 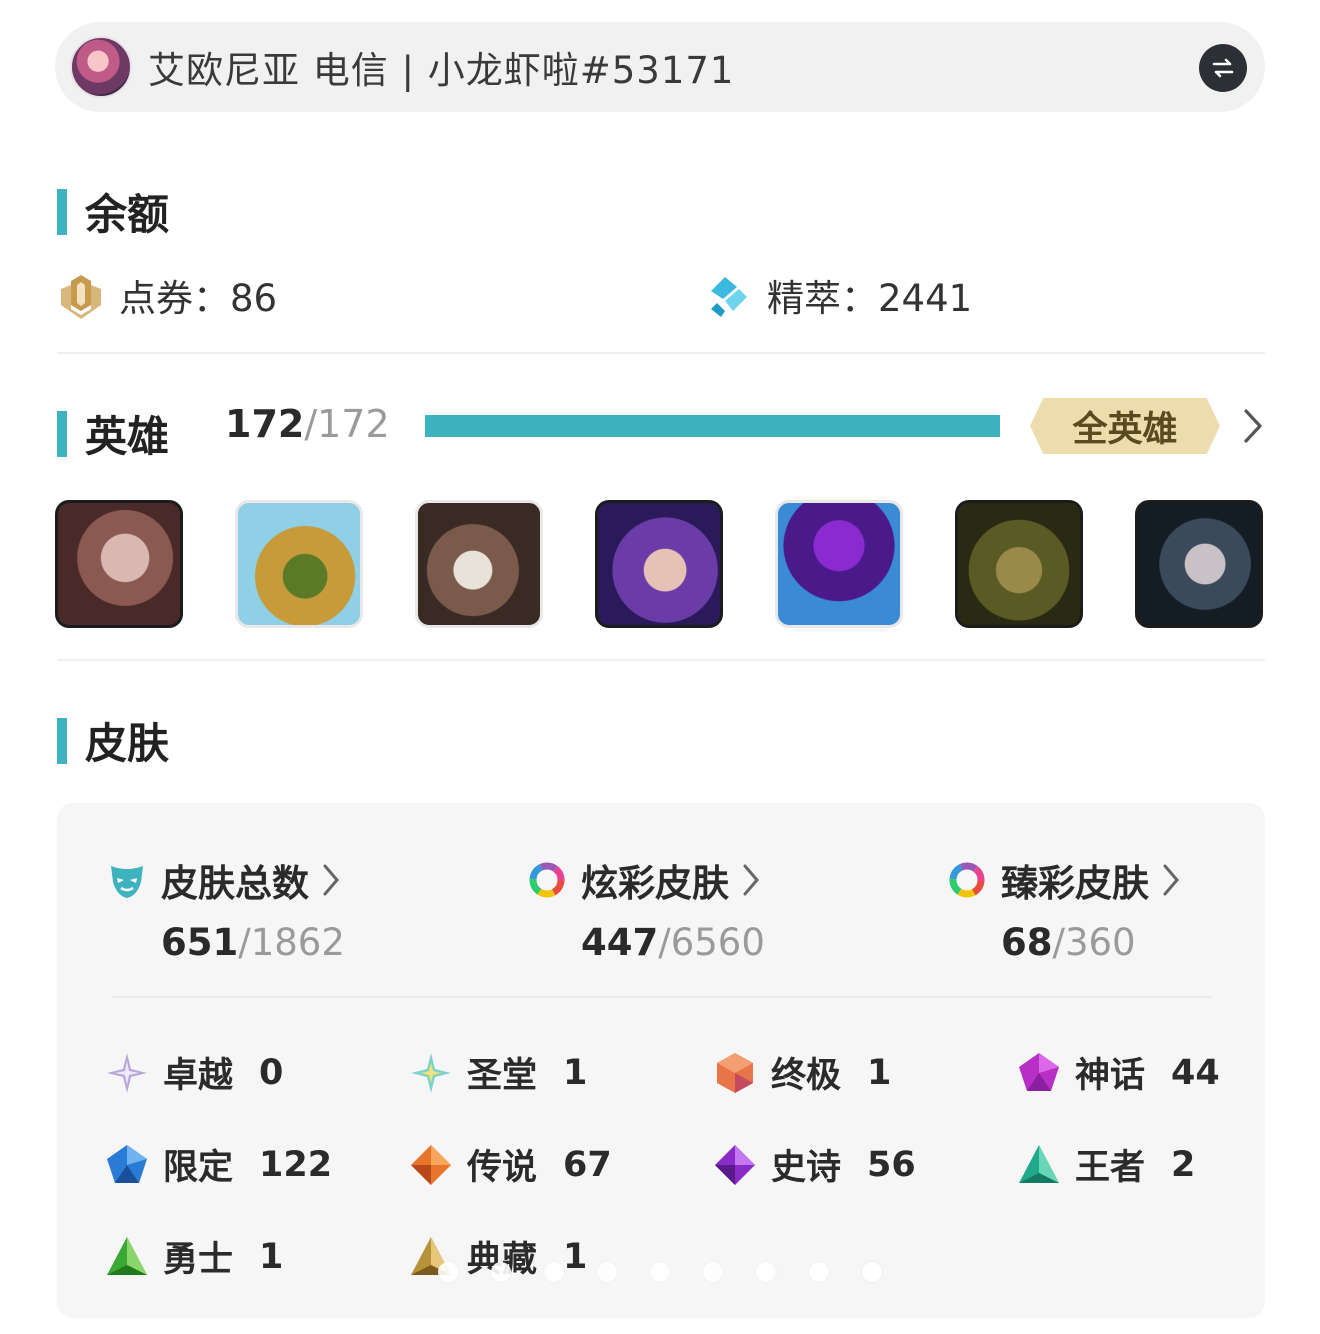 I want to click on hero-title: 英雄, so click(x=127, y=436).